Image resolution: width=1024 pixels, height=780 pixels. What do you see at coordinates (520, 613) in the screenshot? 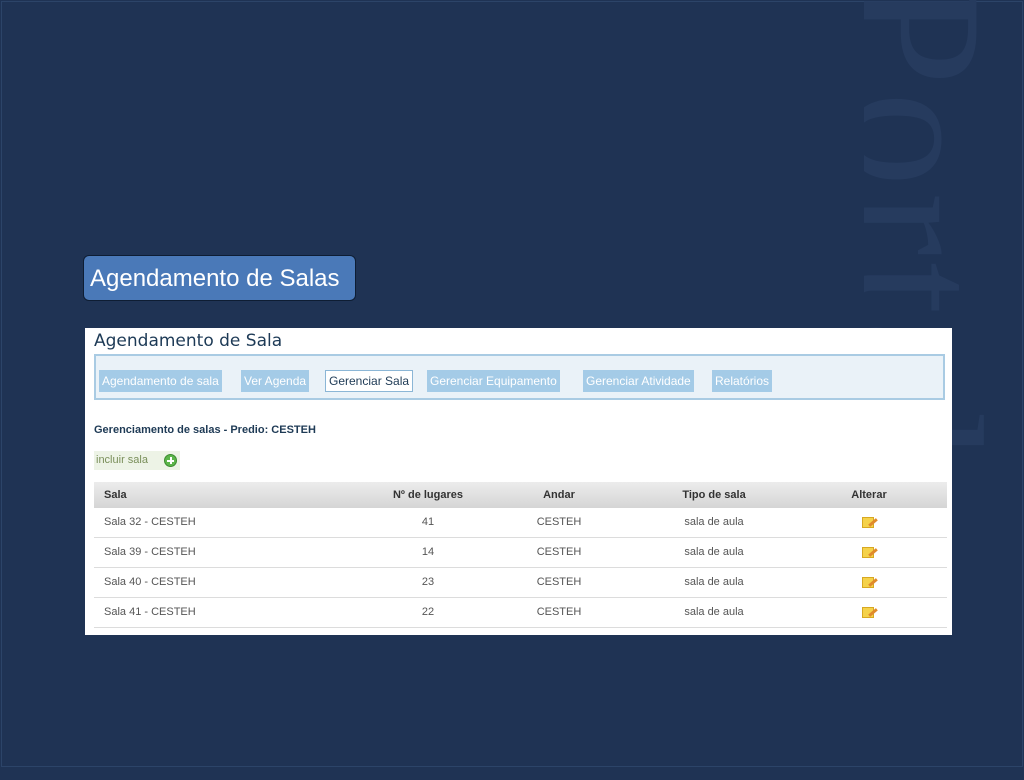
I see `table-row: Sala 41 - CESTEH 22 CESTEH sala de aula` at bounding box center [520, 613].